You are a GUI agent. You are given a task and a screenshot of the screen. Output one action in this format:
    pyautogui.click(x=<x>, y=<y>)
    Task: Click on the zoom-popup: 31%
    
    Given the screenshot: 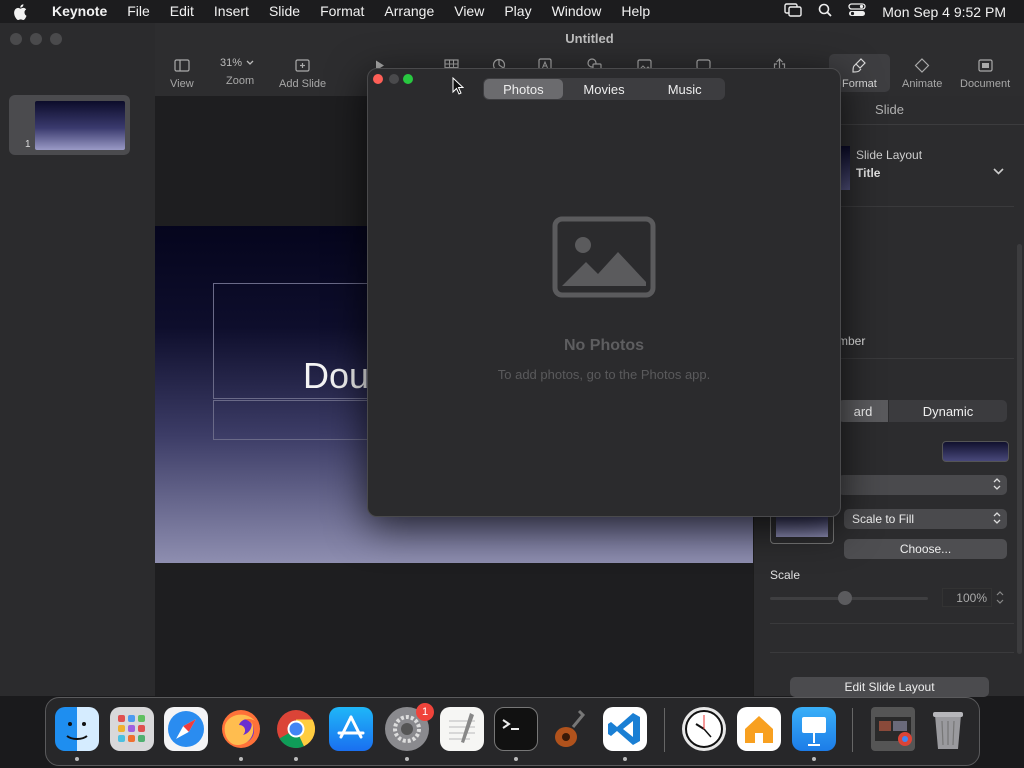 What is the action you would take?
    pyautogui.click(x=237, y=63)
    